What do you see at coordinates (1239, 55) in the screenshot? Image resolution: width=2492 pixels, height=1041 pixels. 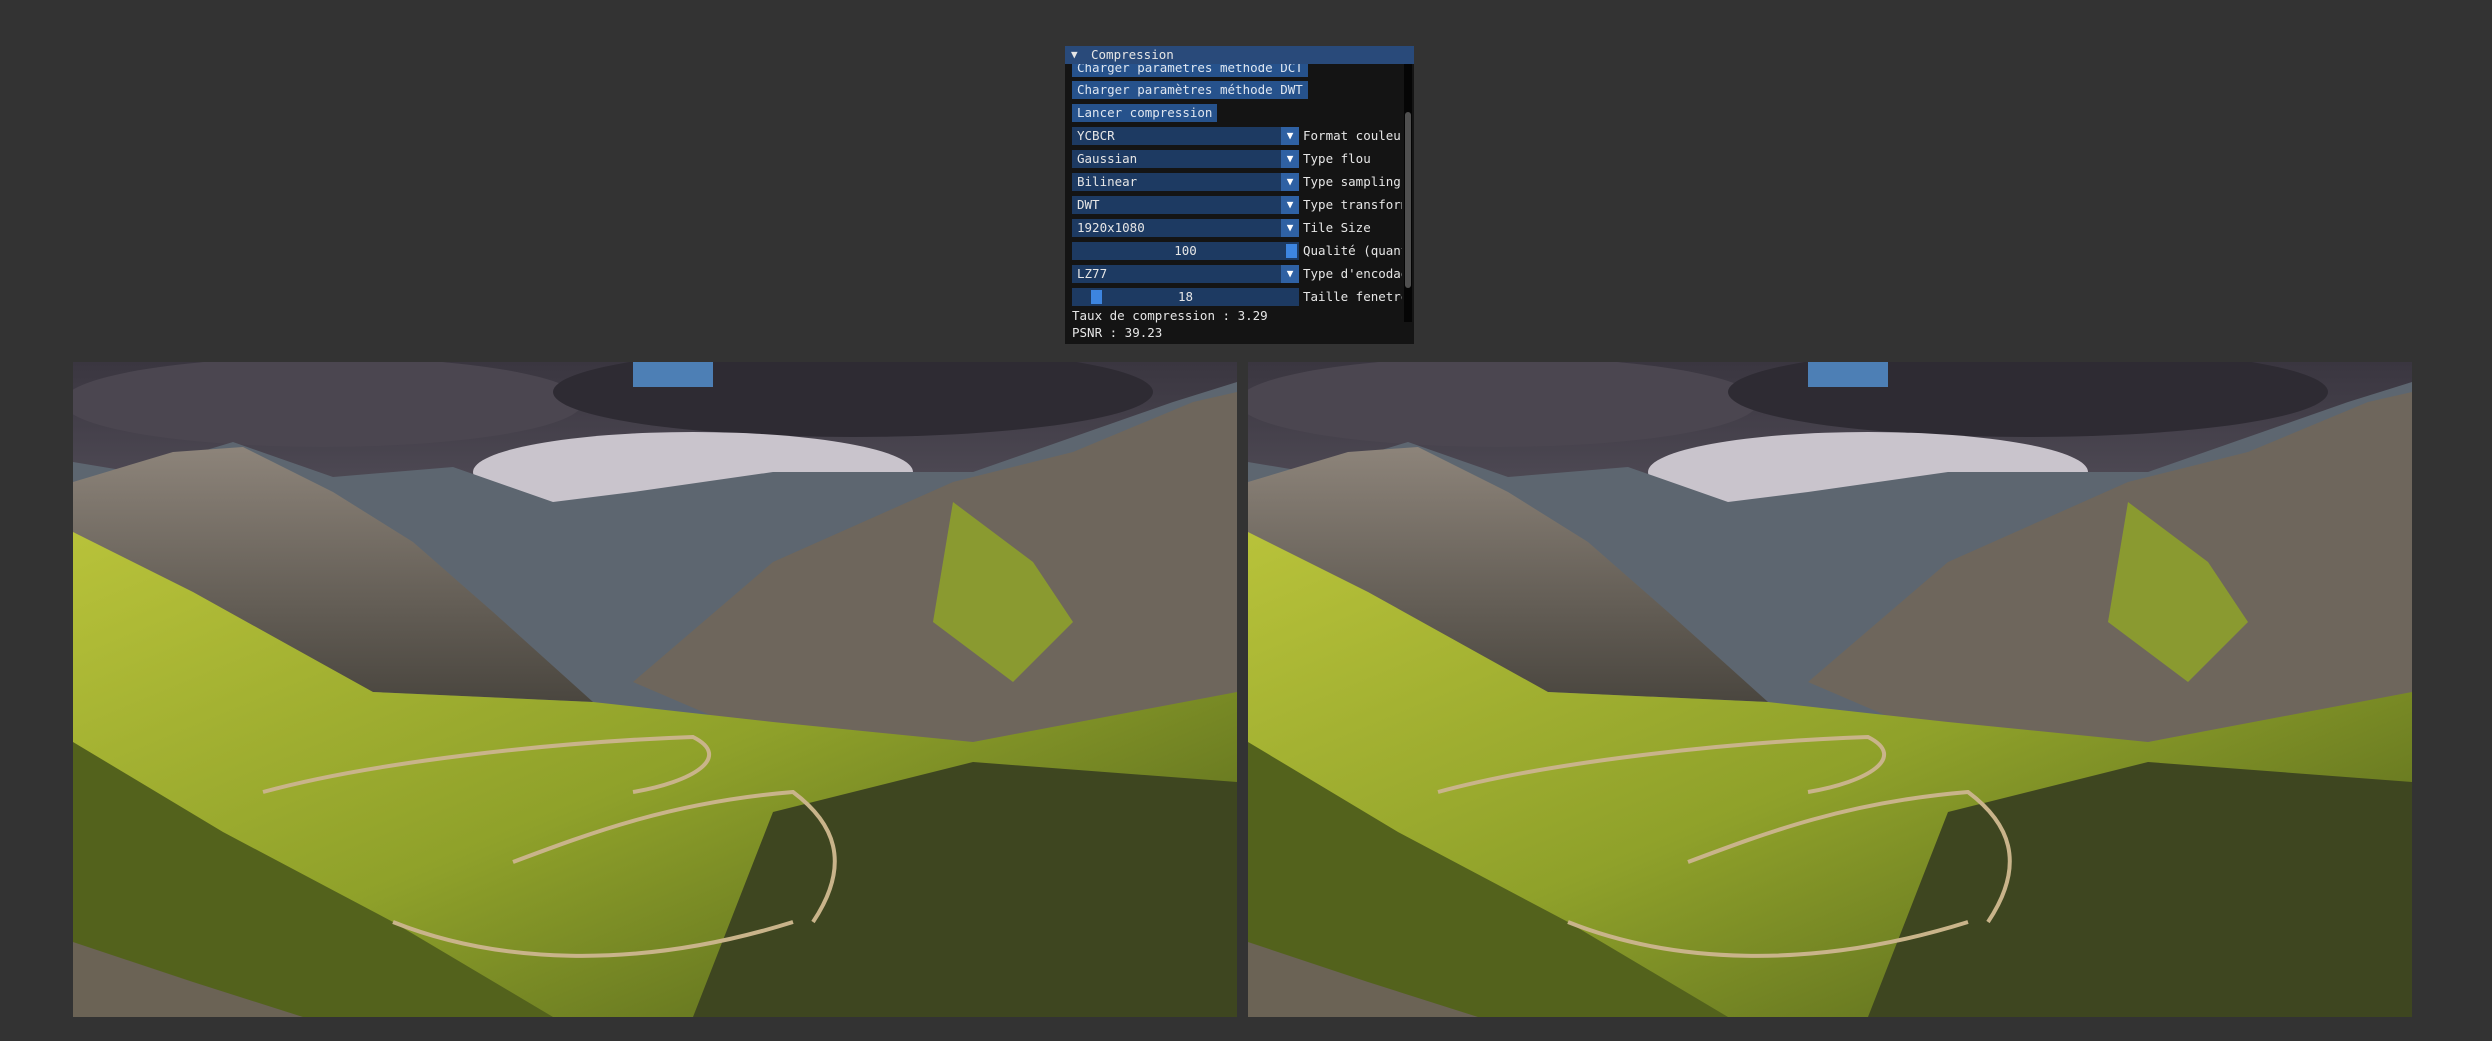 I see `window-title-bar: ▼ Compression` at bounding box center [1239, 55].